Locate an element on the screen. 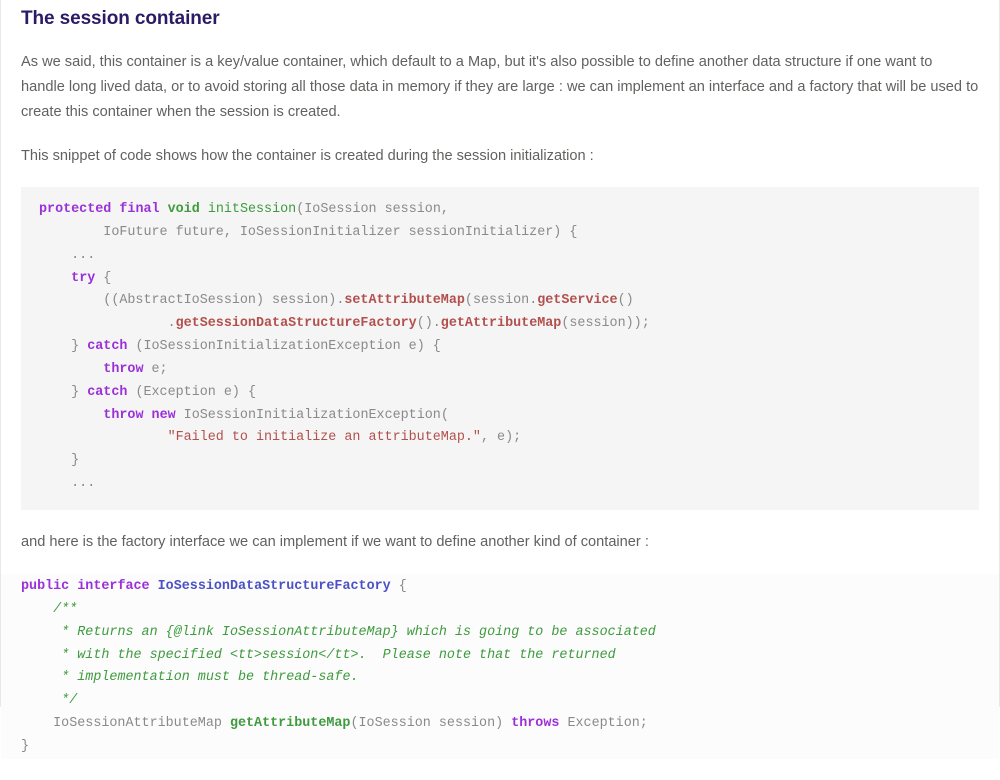  page-title: The session container is located at coordinates (120, 18).